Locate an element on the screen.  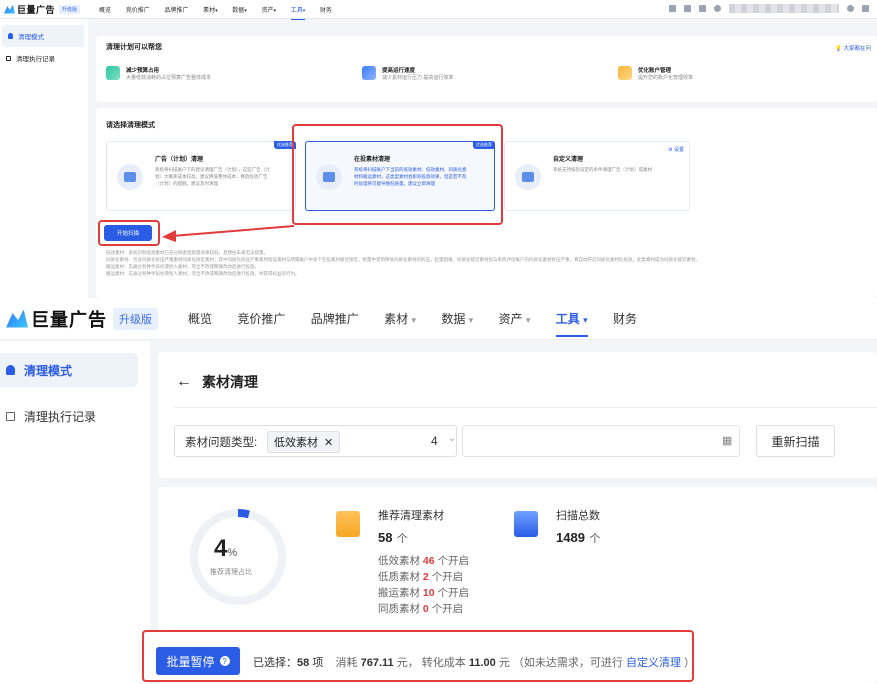
faq-link: 💡 大家都在问 is located at coordinates (853, 48).